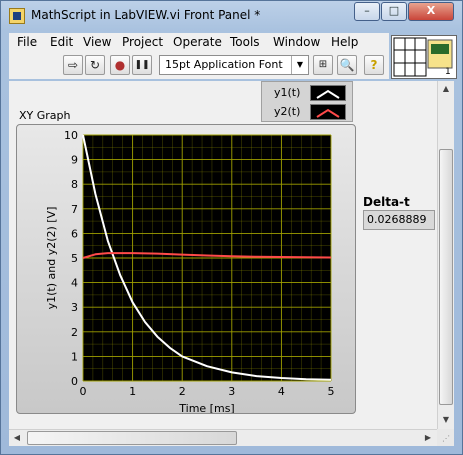  What do you see at coordinates (74, 307) in the screenshot?
I see `y-tick-label: 3` at bounding box center [74, 307].